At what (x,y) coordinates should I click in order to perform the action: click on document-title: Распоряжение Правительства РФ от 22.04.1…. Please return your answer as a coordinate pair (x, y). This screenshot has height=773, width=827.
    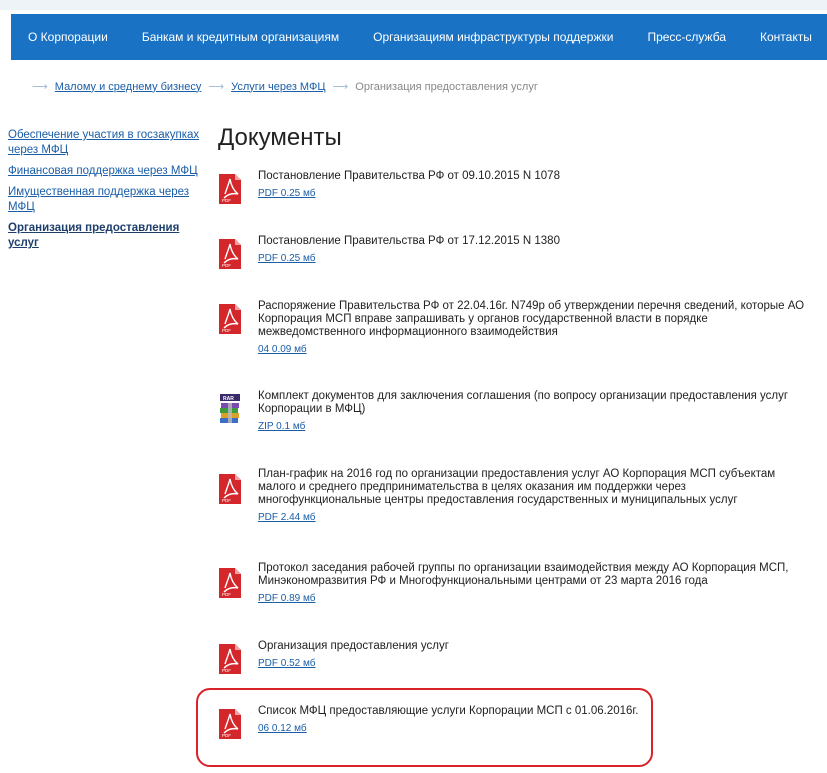
    Looking at the image, I should click on (531, 319).